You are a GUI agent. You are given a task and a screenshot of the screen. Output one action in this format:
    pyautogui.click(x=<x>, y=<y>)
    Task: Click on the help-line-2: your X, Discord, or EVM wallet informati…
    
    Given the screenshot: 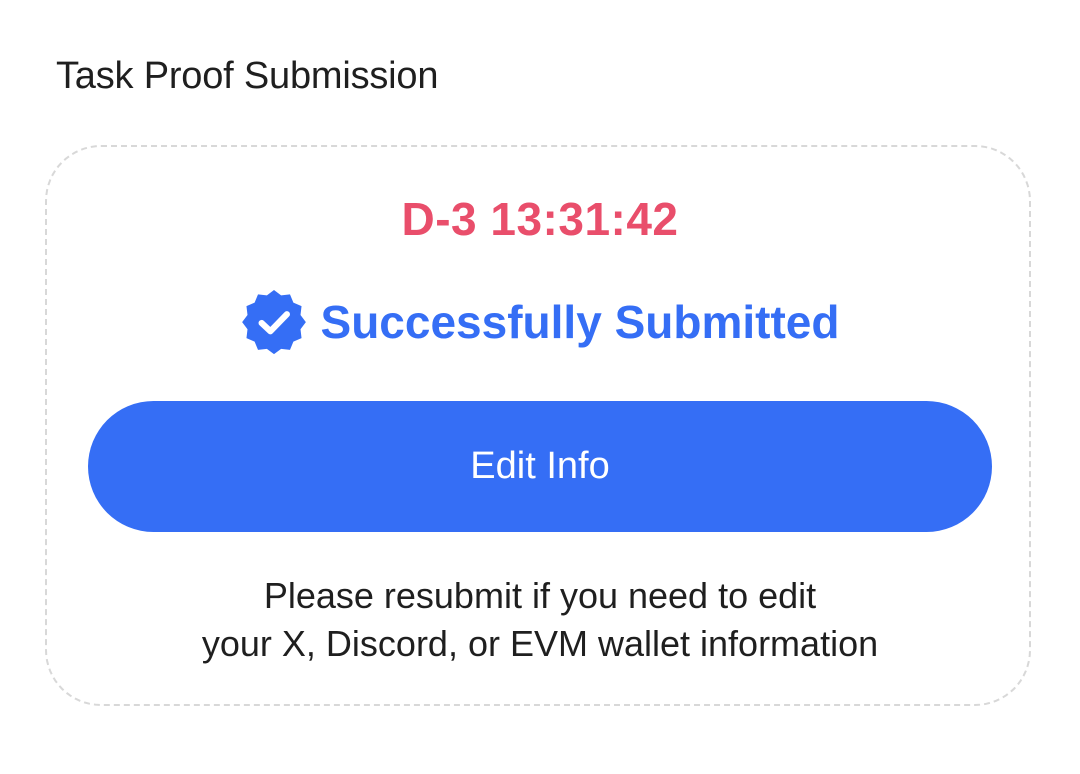 What is the action you would take?
    pyautogui.click(x=540, y=643)
    